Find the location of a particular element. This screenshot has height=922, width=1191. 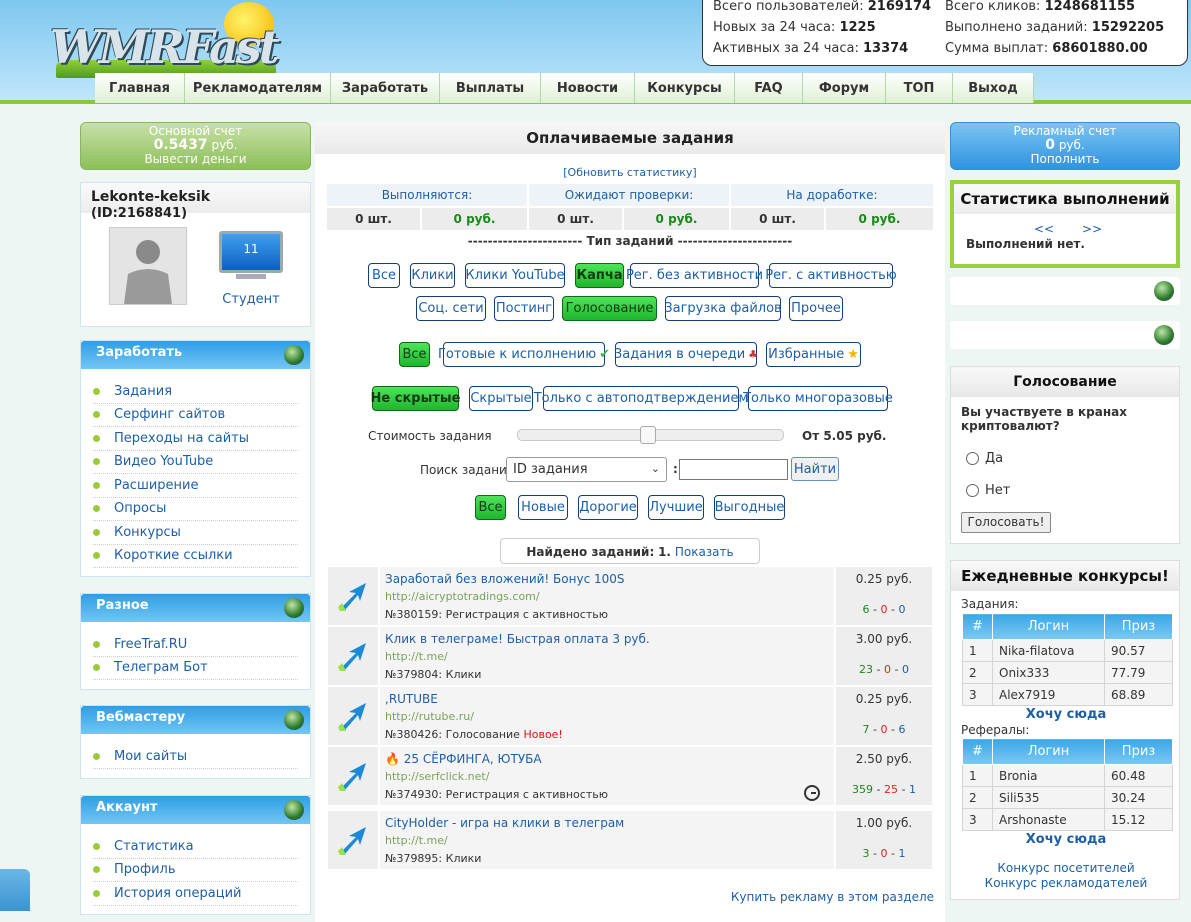

type-other-button: Прочее is located at coordinates (816, 308).